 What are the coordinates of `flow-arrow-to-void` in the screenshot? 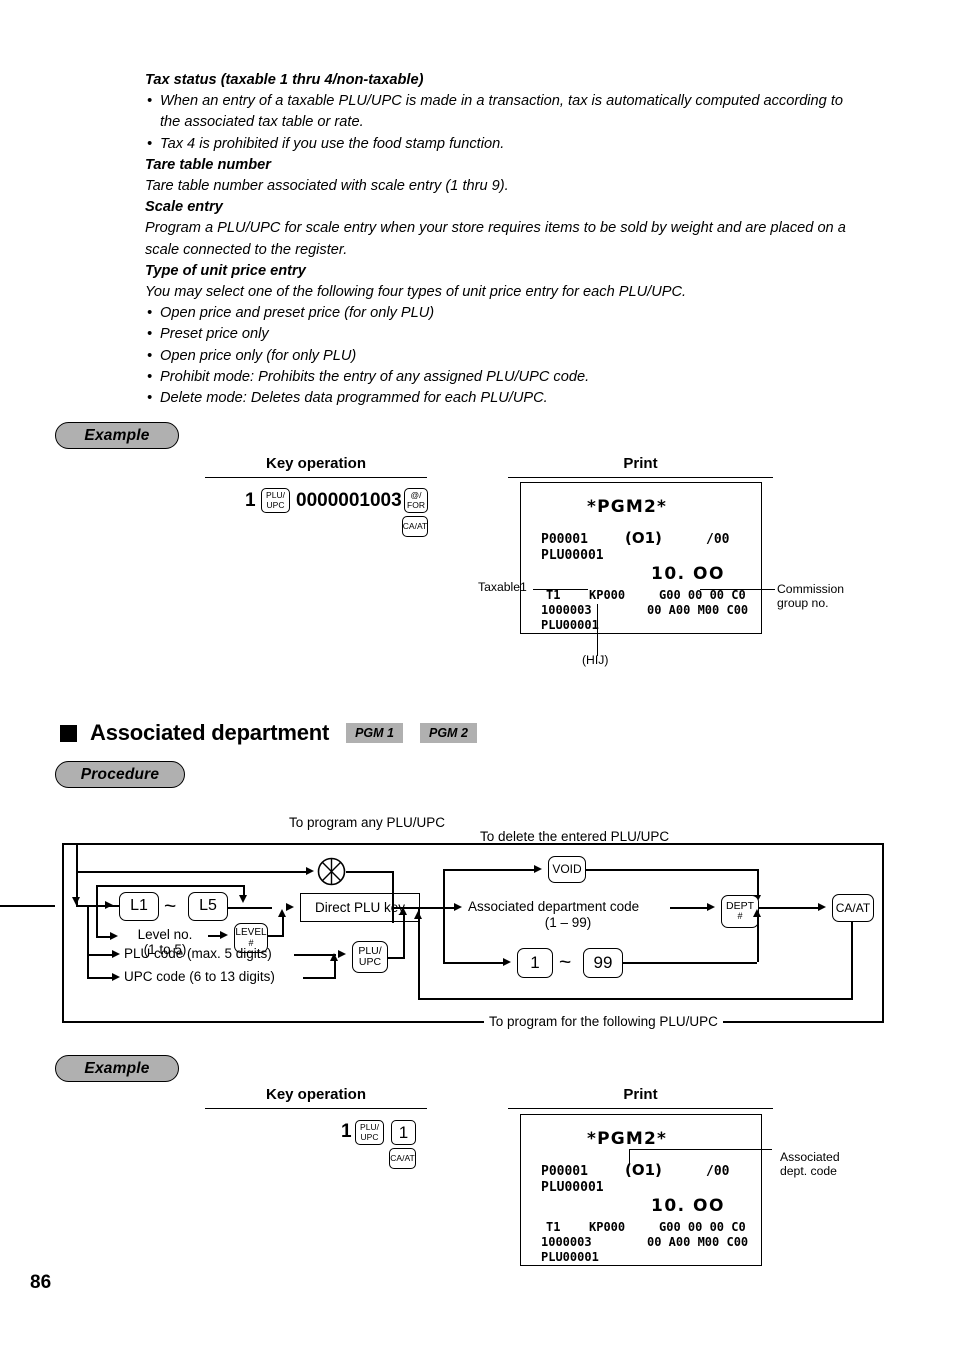 It's located at (538, 869).